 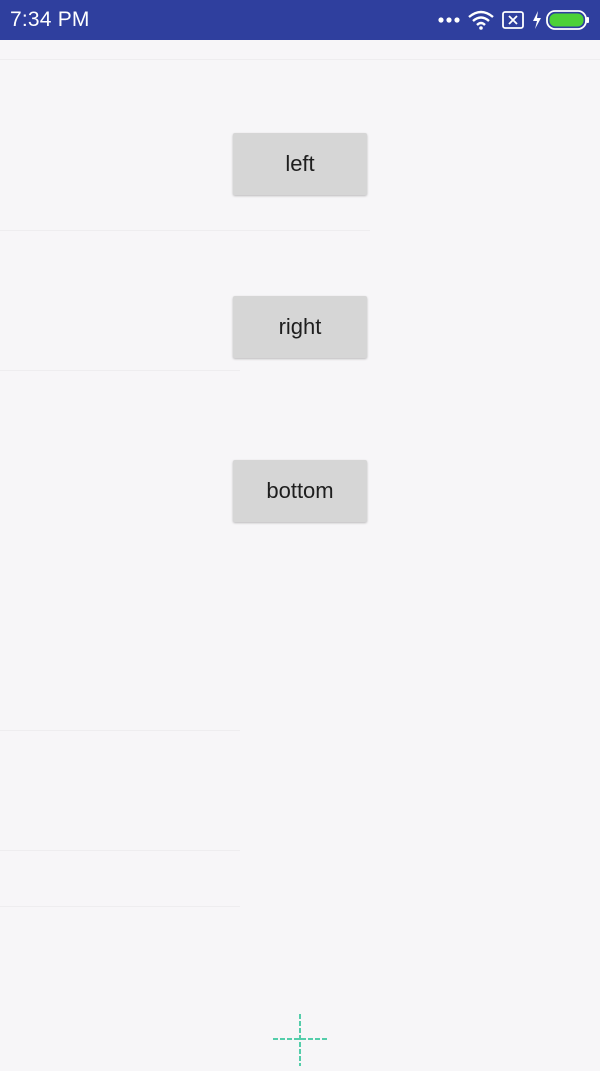 What do you see at coordinates (300, 491) in the screenshot?
I see `bottom-button: bottom` at bounding box center [300, 491].